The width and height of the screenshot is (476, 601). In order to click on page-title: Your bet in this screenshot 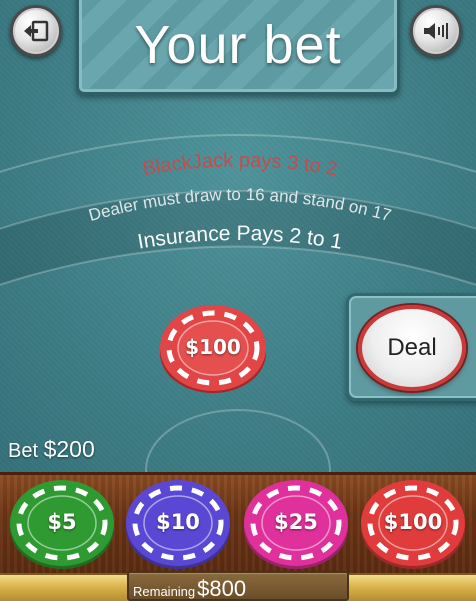, I will do `click(238, 44)`.